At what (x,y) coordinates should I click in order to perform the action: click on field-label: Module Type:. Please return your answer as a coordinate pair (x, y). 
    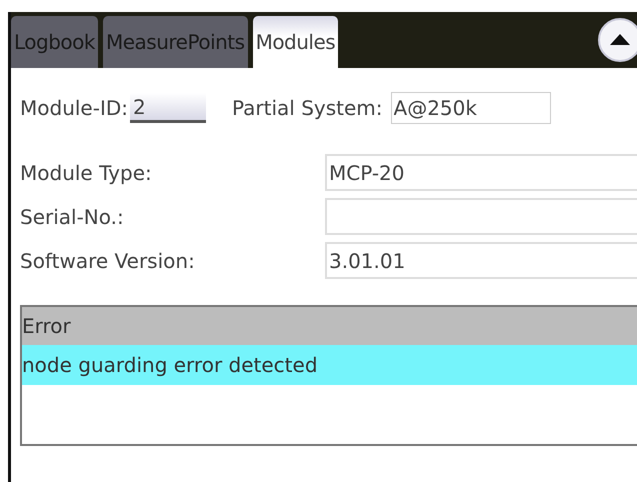
    Looking at the image, I should click on (86, 172).